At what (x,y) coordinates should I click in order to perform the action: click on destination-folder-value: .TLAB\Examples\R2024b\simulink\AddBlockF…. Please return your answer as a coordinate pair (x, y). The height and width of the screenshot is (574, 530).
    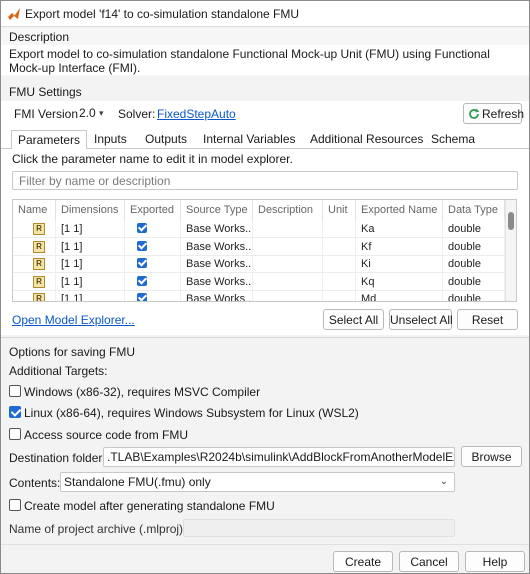
    Looking at the image, I should click on (281, 457).